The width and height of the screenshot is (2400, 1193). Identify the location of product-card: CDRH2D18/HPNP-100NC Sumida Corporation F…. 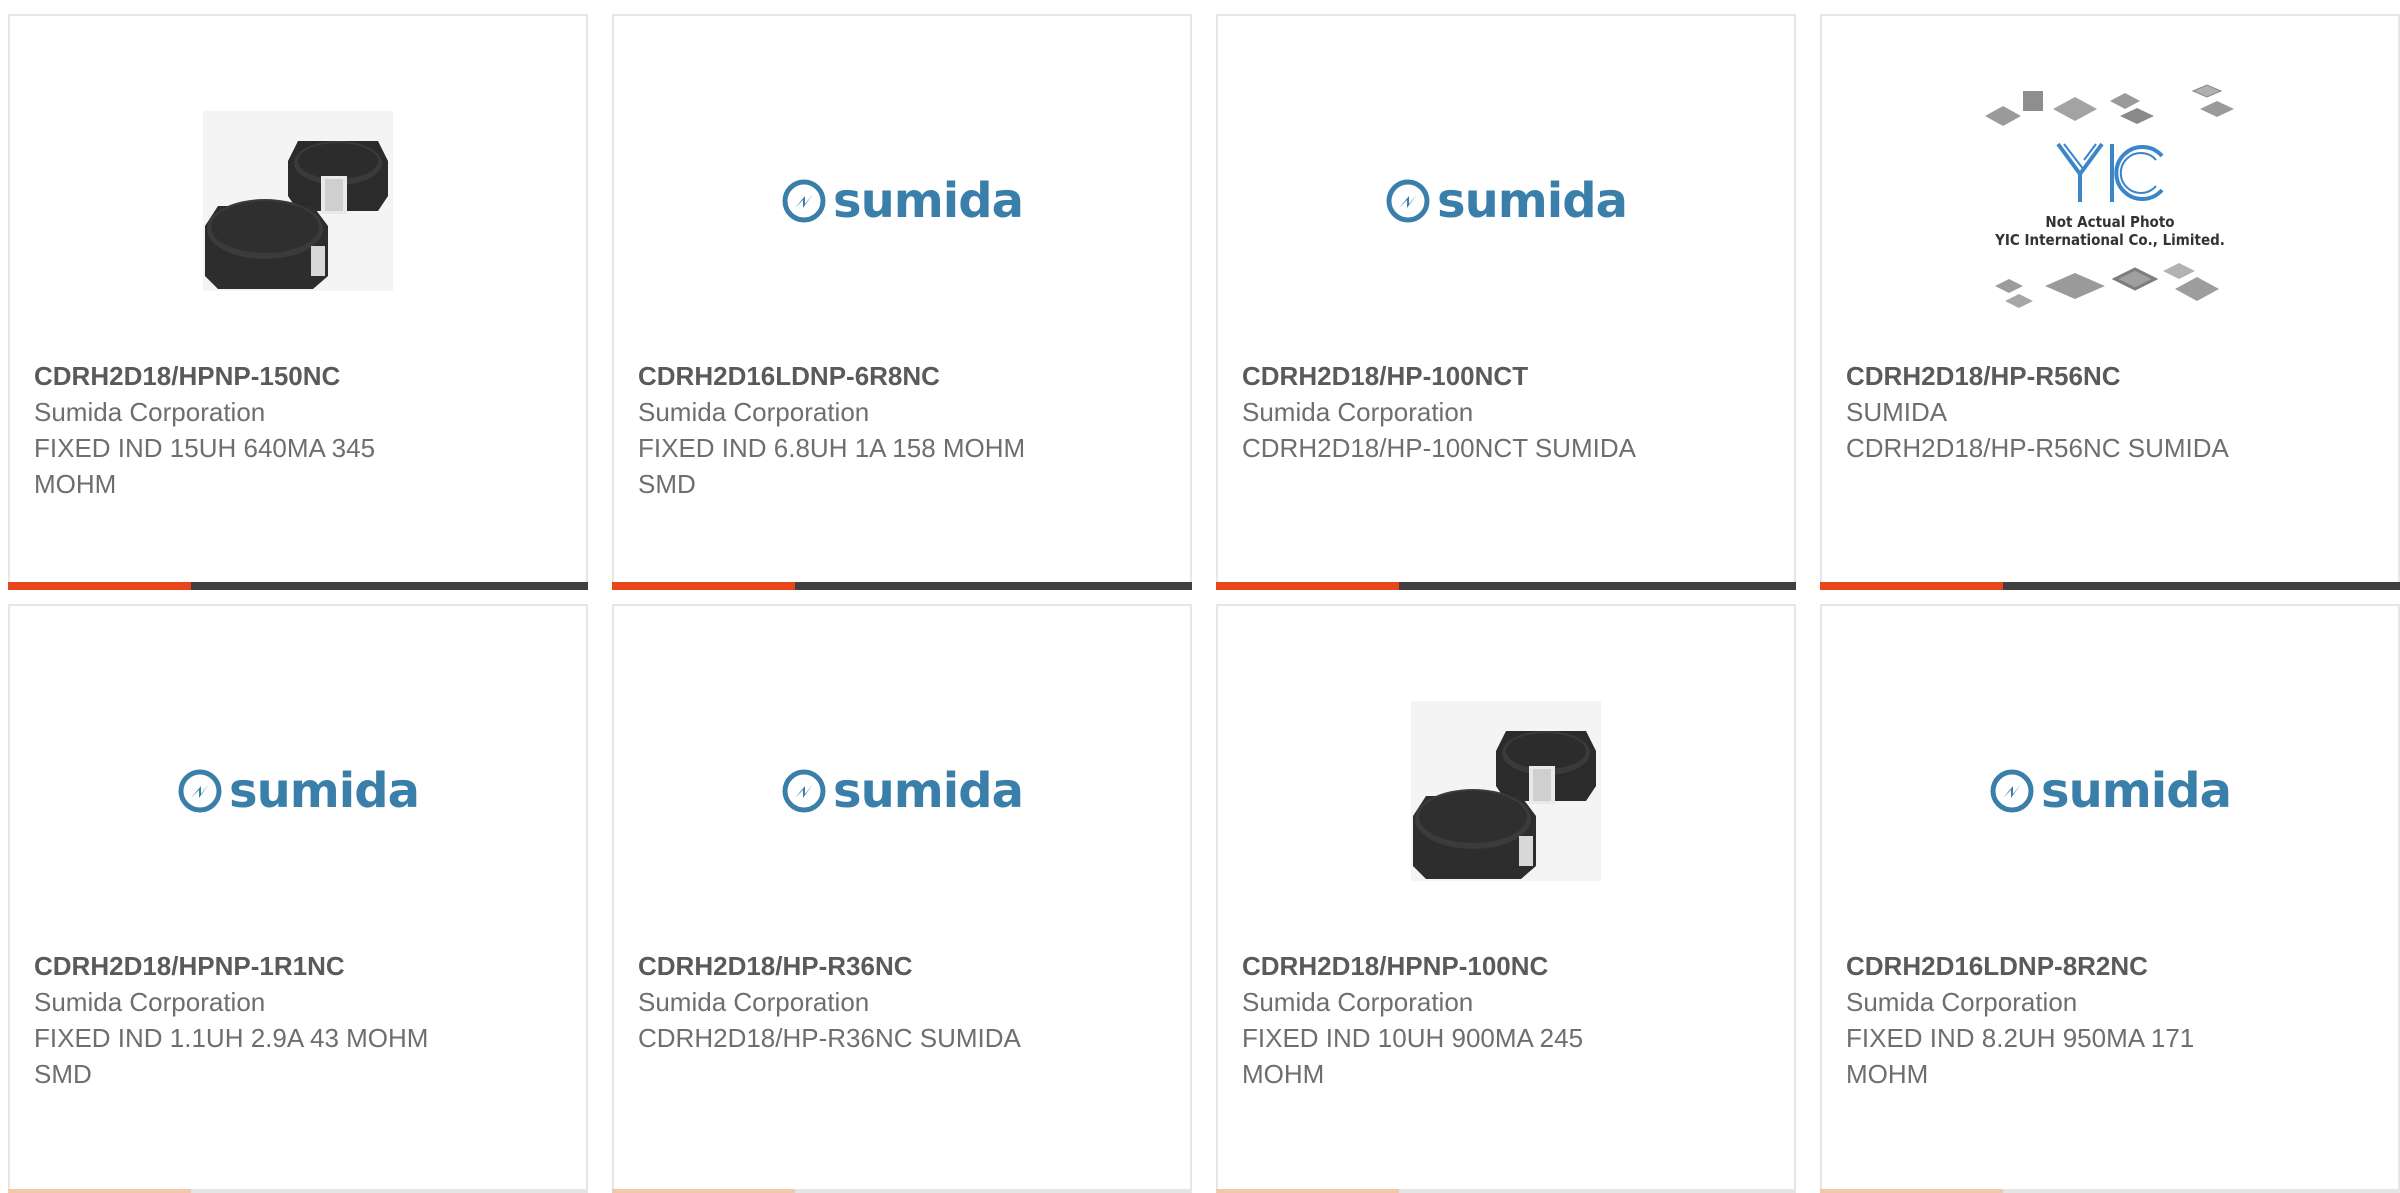
(1506, 898).